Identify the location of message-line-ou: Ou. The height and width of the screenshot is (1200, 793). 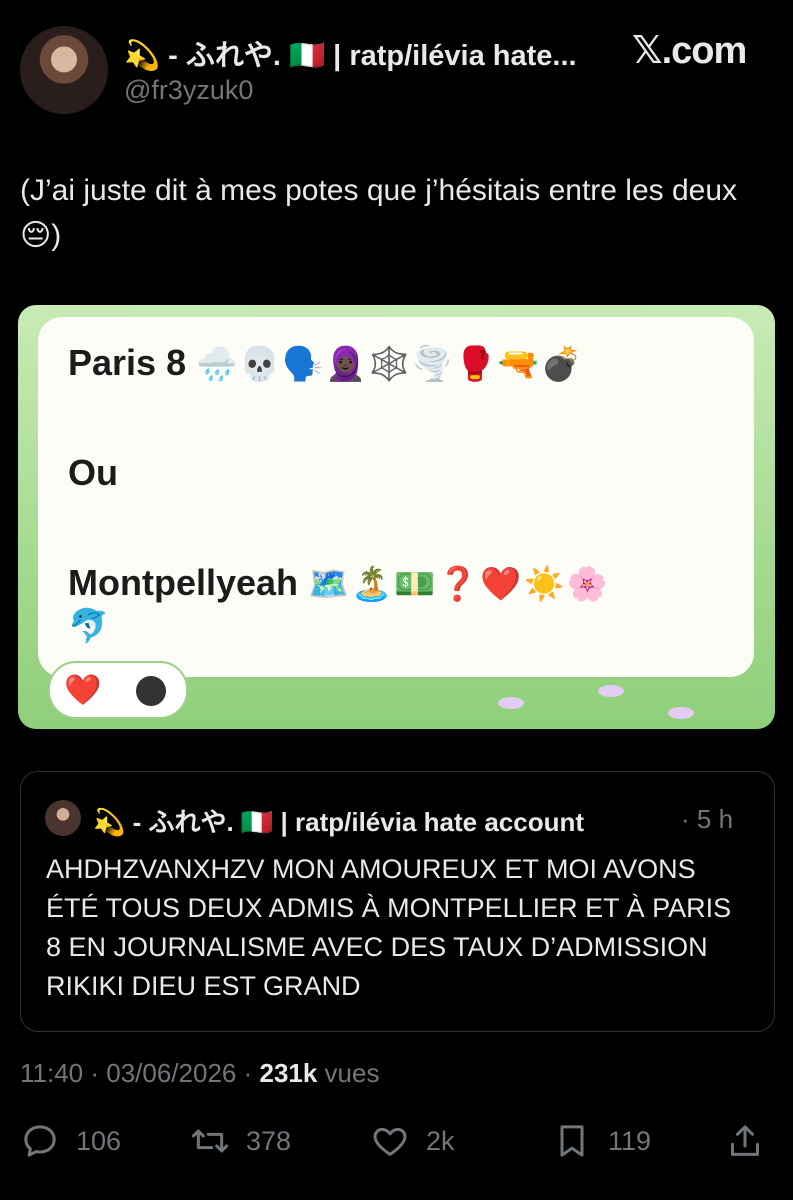
(93, 472).